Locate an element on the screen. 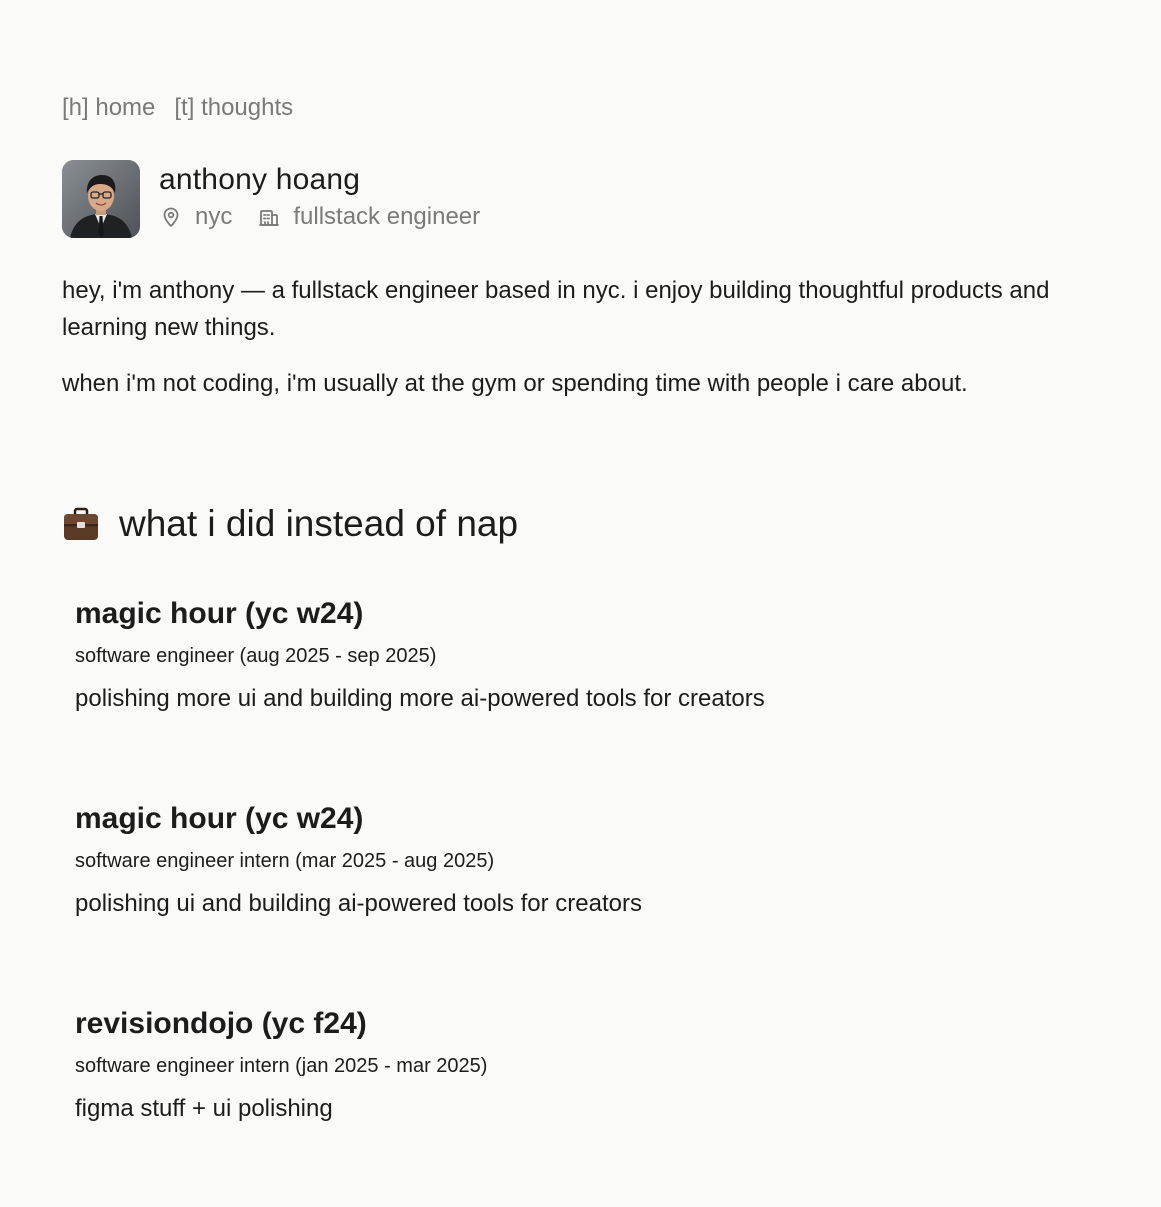 The image size is (1161, 1207). experience-title: what i did instead of nap is located at coordinates (319, 523).